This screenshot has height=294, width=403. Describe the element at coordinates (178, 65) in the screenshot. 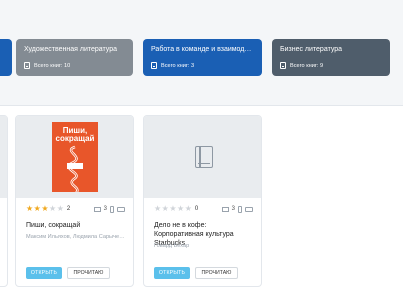

I see `category-count: Всего книг: 3` at that location.